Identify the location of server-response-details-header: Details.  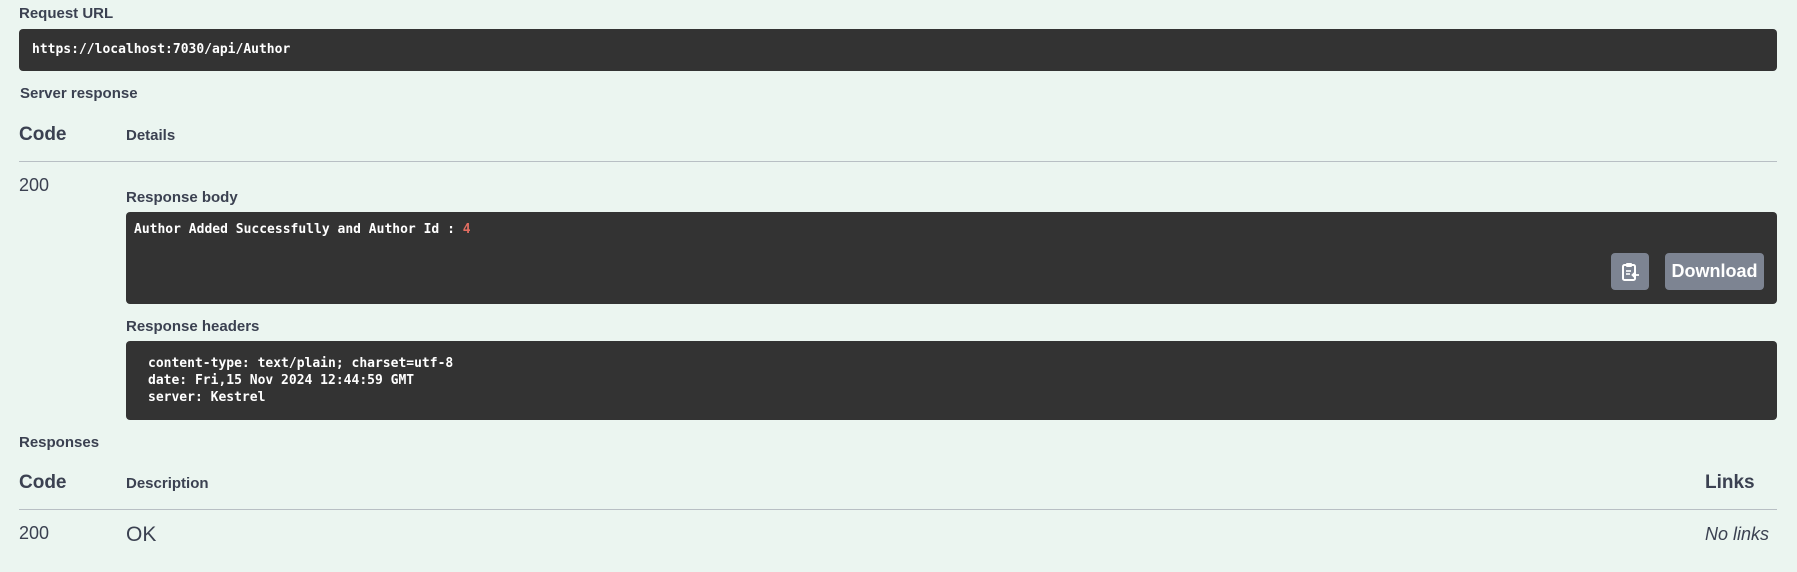
(151, 135).